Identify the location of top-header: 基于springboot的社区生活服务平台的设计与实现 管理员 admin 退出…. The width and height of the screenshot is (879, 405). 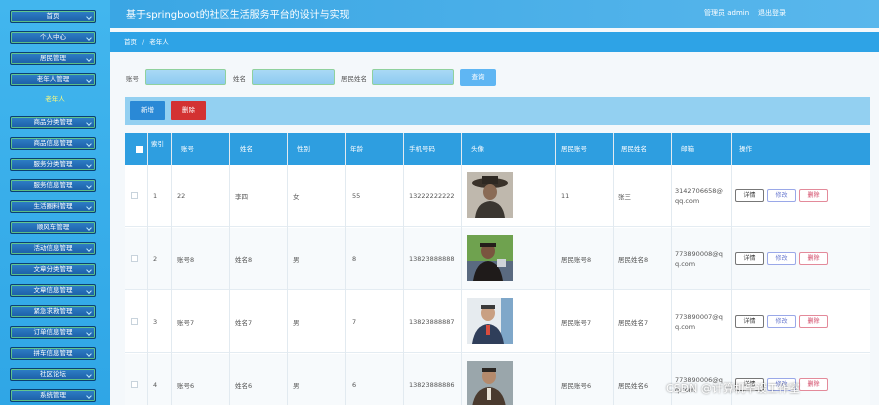
(494, 14).